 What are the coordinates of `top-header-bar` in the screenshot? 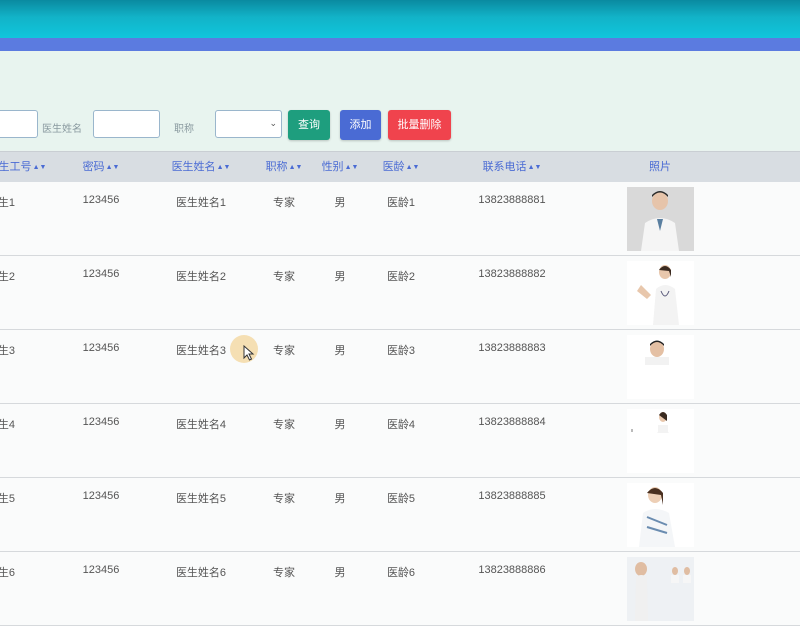 It's located at (400, 19).